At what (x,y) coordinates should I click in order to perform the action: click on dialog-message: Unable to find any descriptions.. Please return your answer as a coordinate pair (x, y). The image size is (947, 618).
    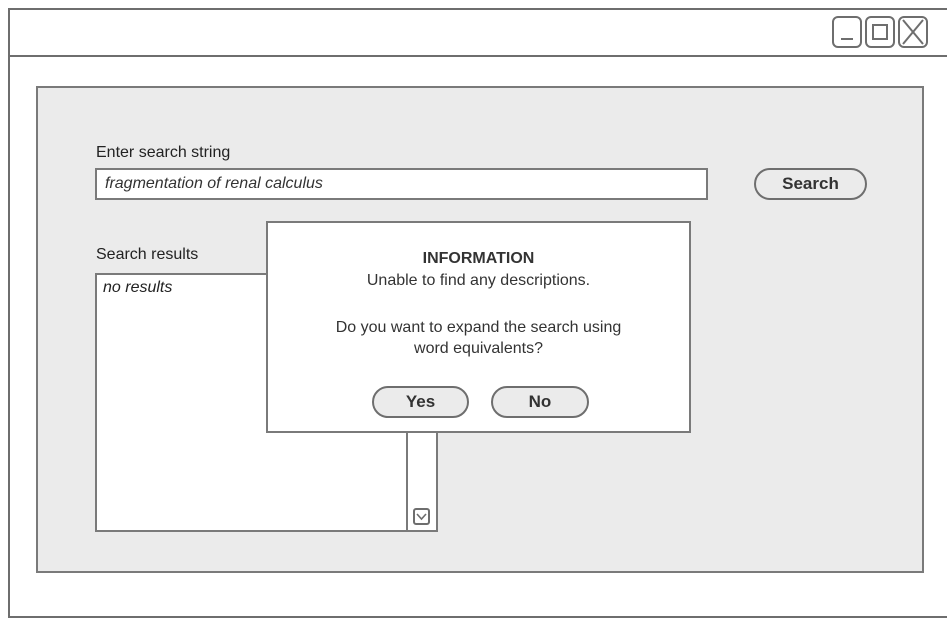
    Looking at the image, I should click on (478, 280).